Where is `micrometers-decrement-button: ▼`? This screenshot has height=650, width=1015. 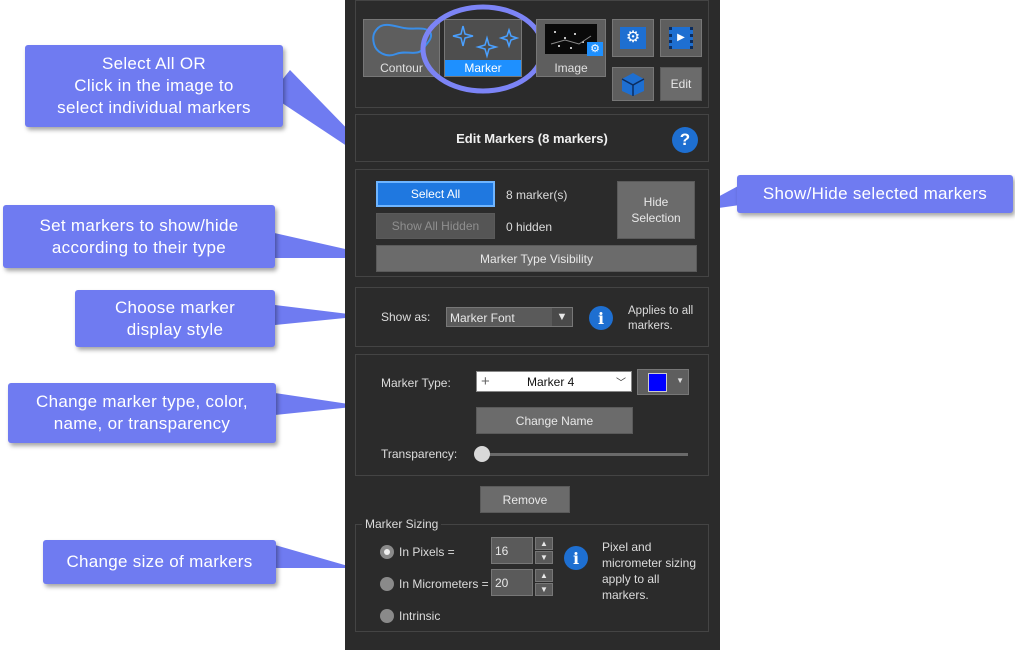
micrometers-decrement-button: ▼ is located at coordinates (544, 589).